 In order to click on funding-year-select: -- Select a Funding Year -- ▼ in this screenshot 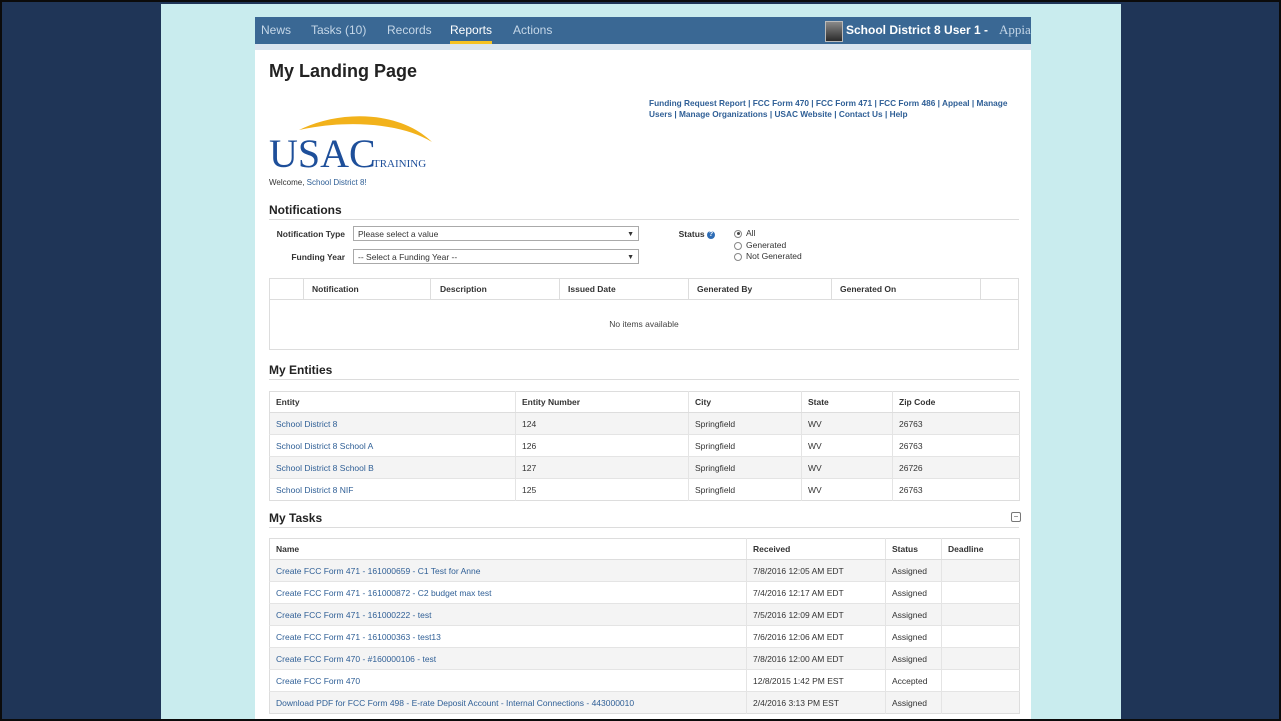, I will do `click(496, 256)`.